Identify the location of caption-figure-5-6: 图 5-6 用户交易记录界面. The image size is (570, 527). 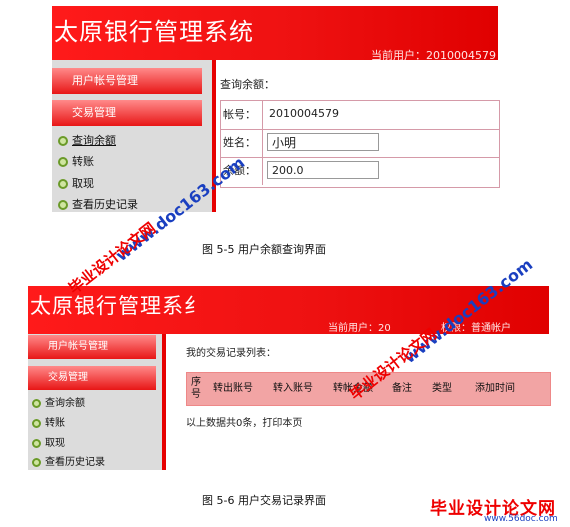
(264, 500).